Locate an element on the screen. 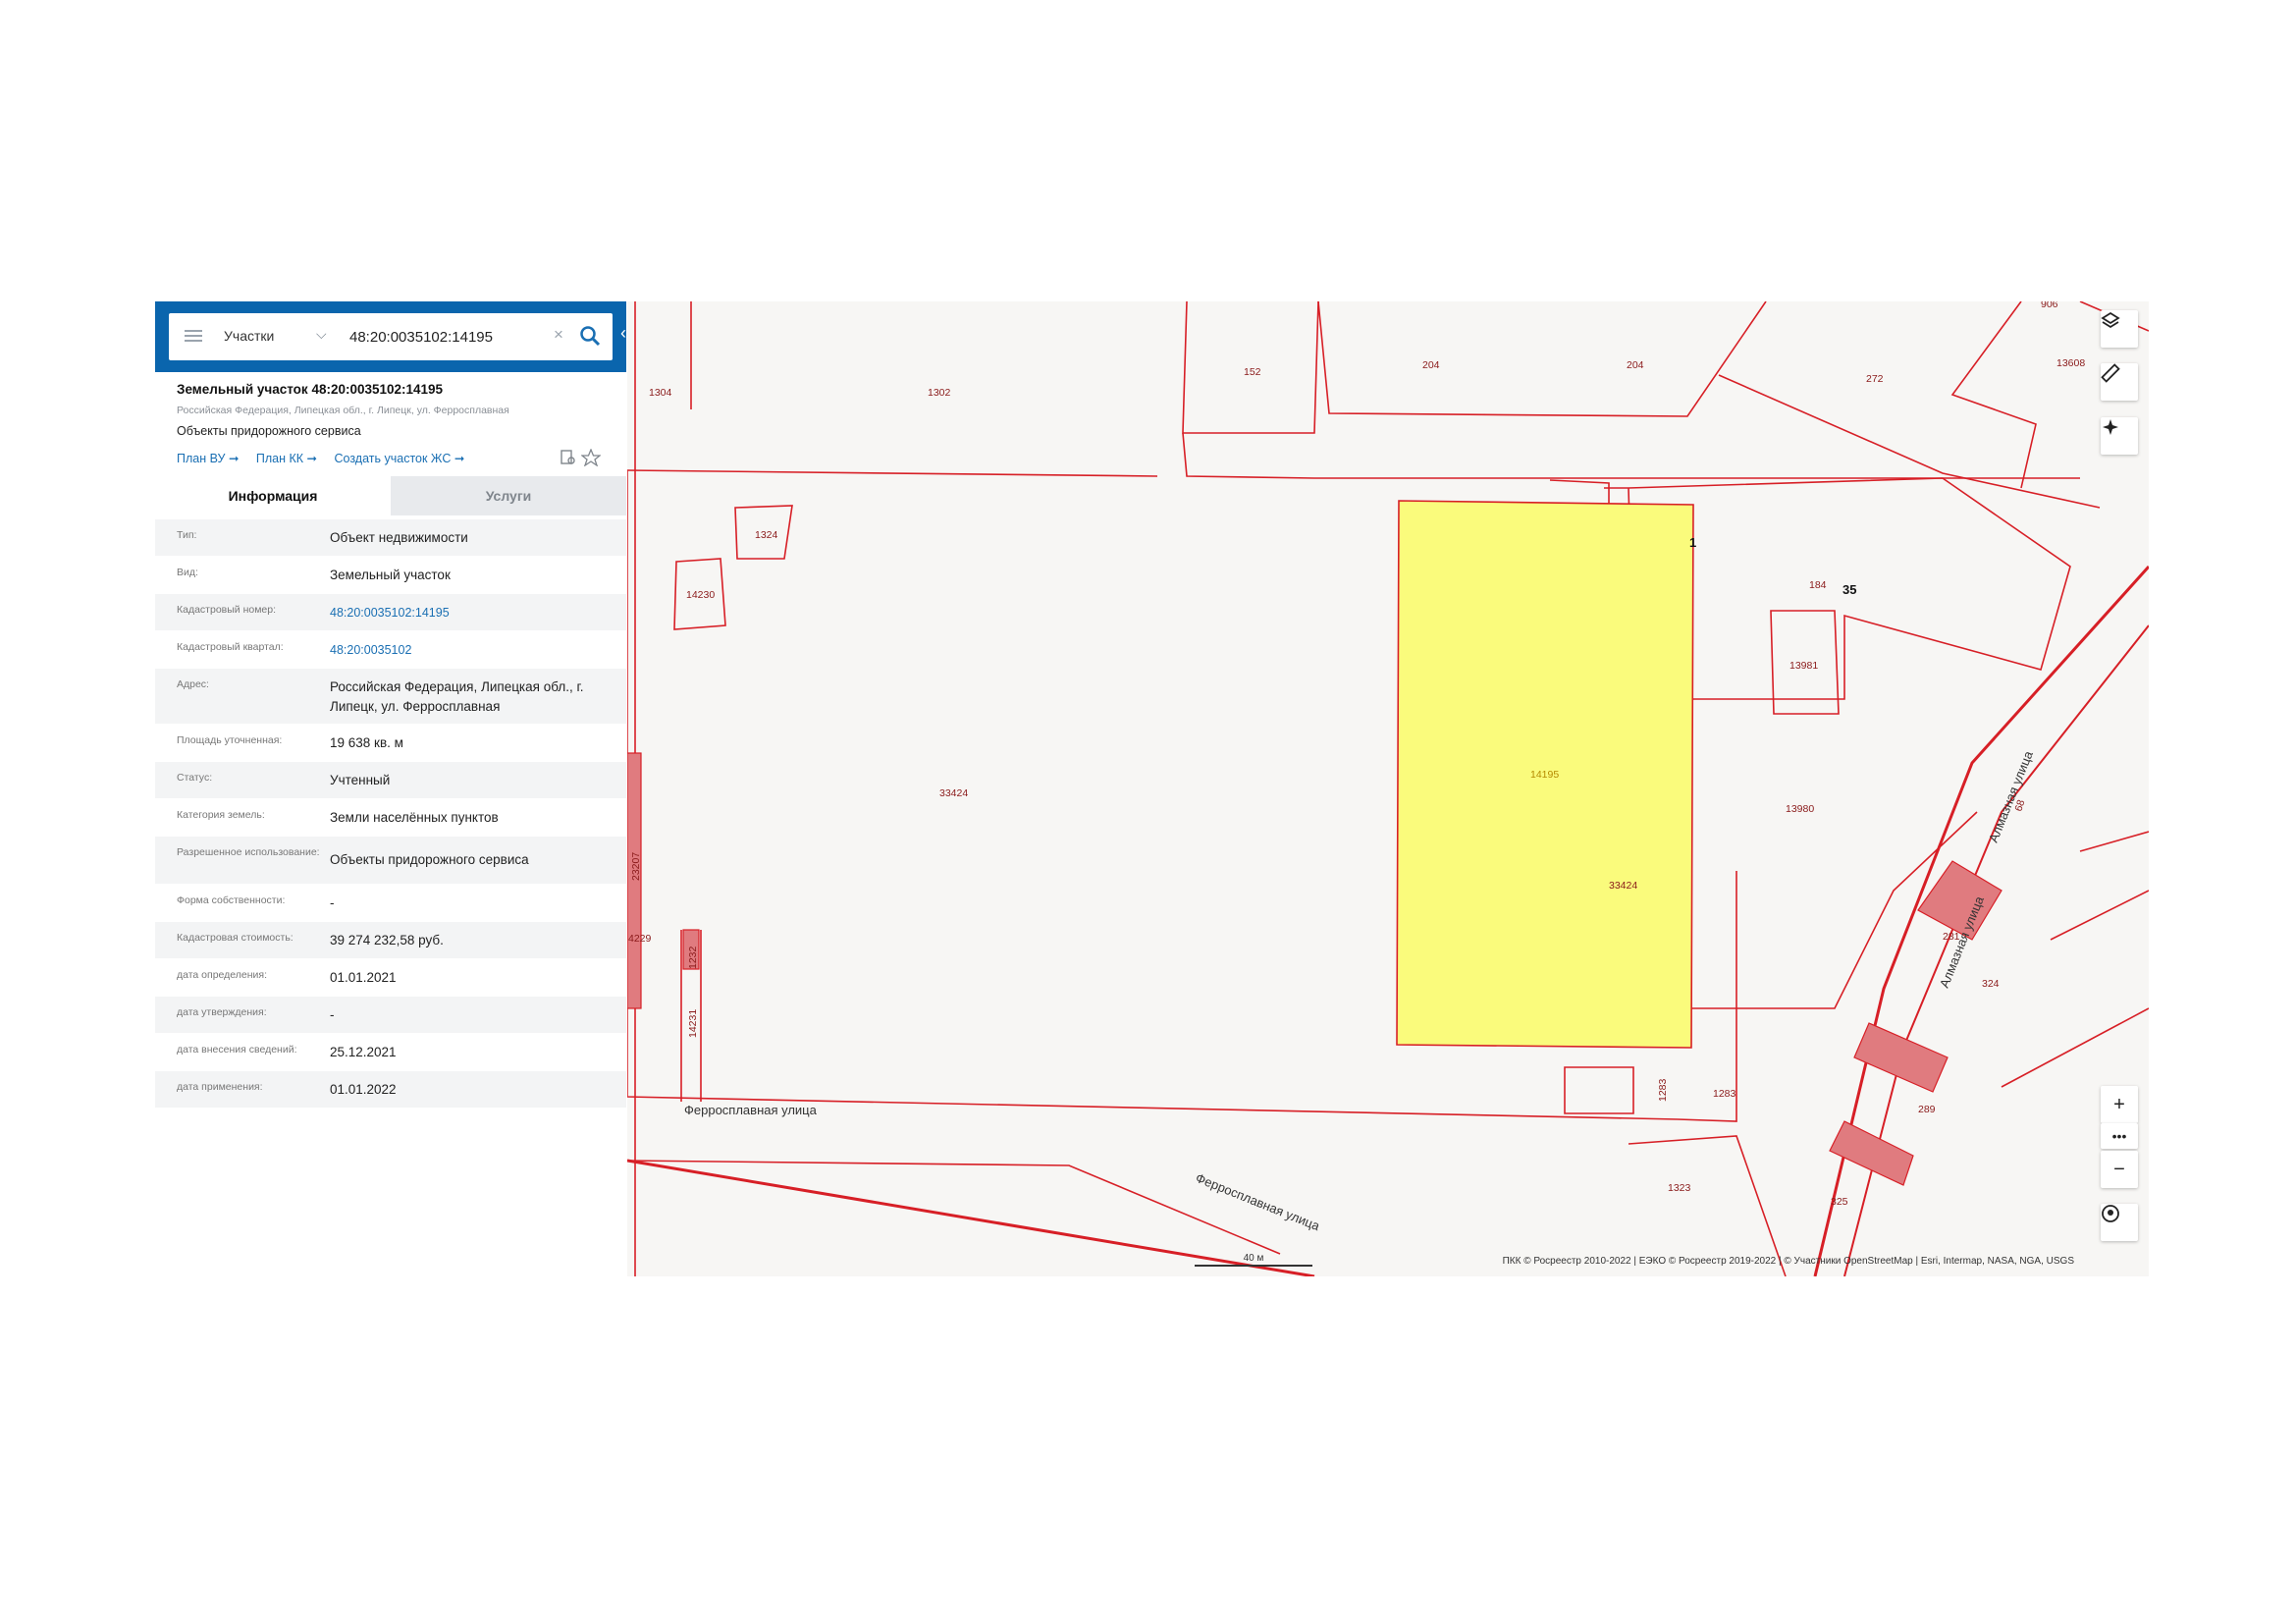  search-bar: Участки ⌵ × ‹ is located at coordinates (390, 336).